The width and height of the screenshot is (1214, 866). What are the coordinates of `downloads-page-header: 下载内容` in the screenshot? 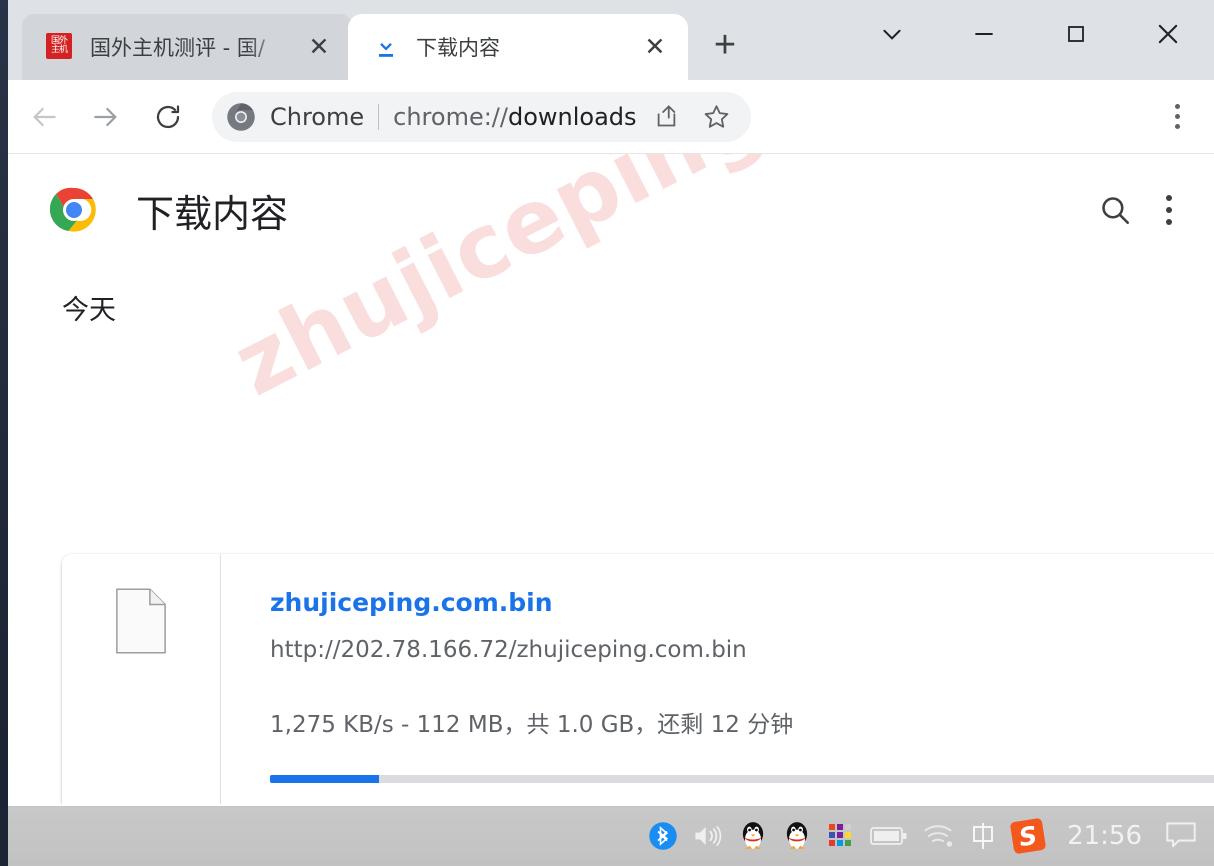 It's located at (611, 210).